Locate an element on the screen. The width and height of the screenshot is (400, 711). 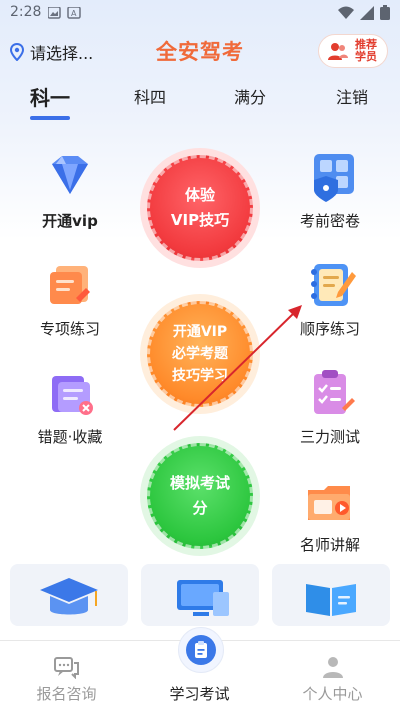
computer-icon is located at coordinates (203, 598).